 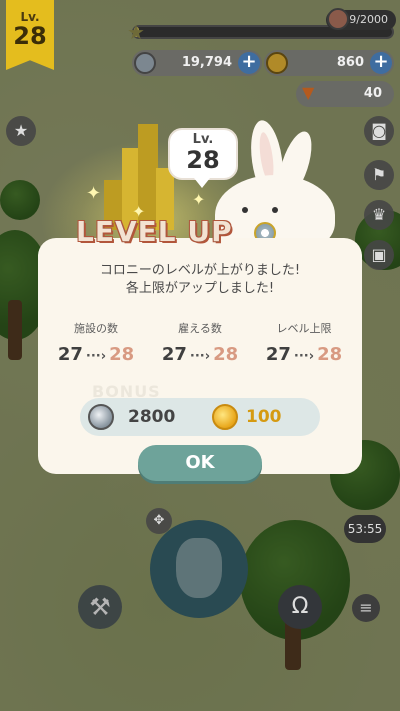 I want to click on rabbit-icon: Ω, so click(x=300, y=606).